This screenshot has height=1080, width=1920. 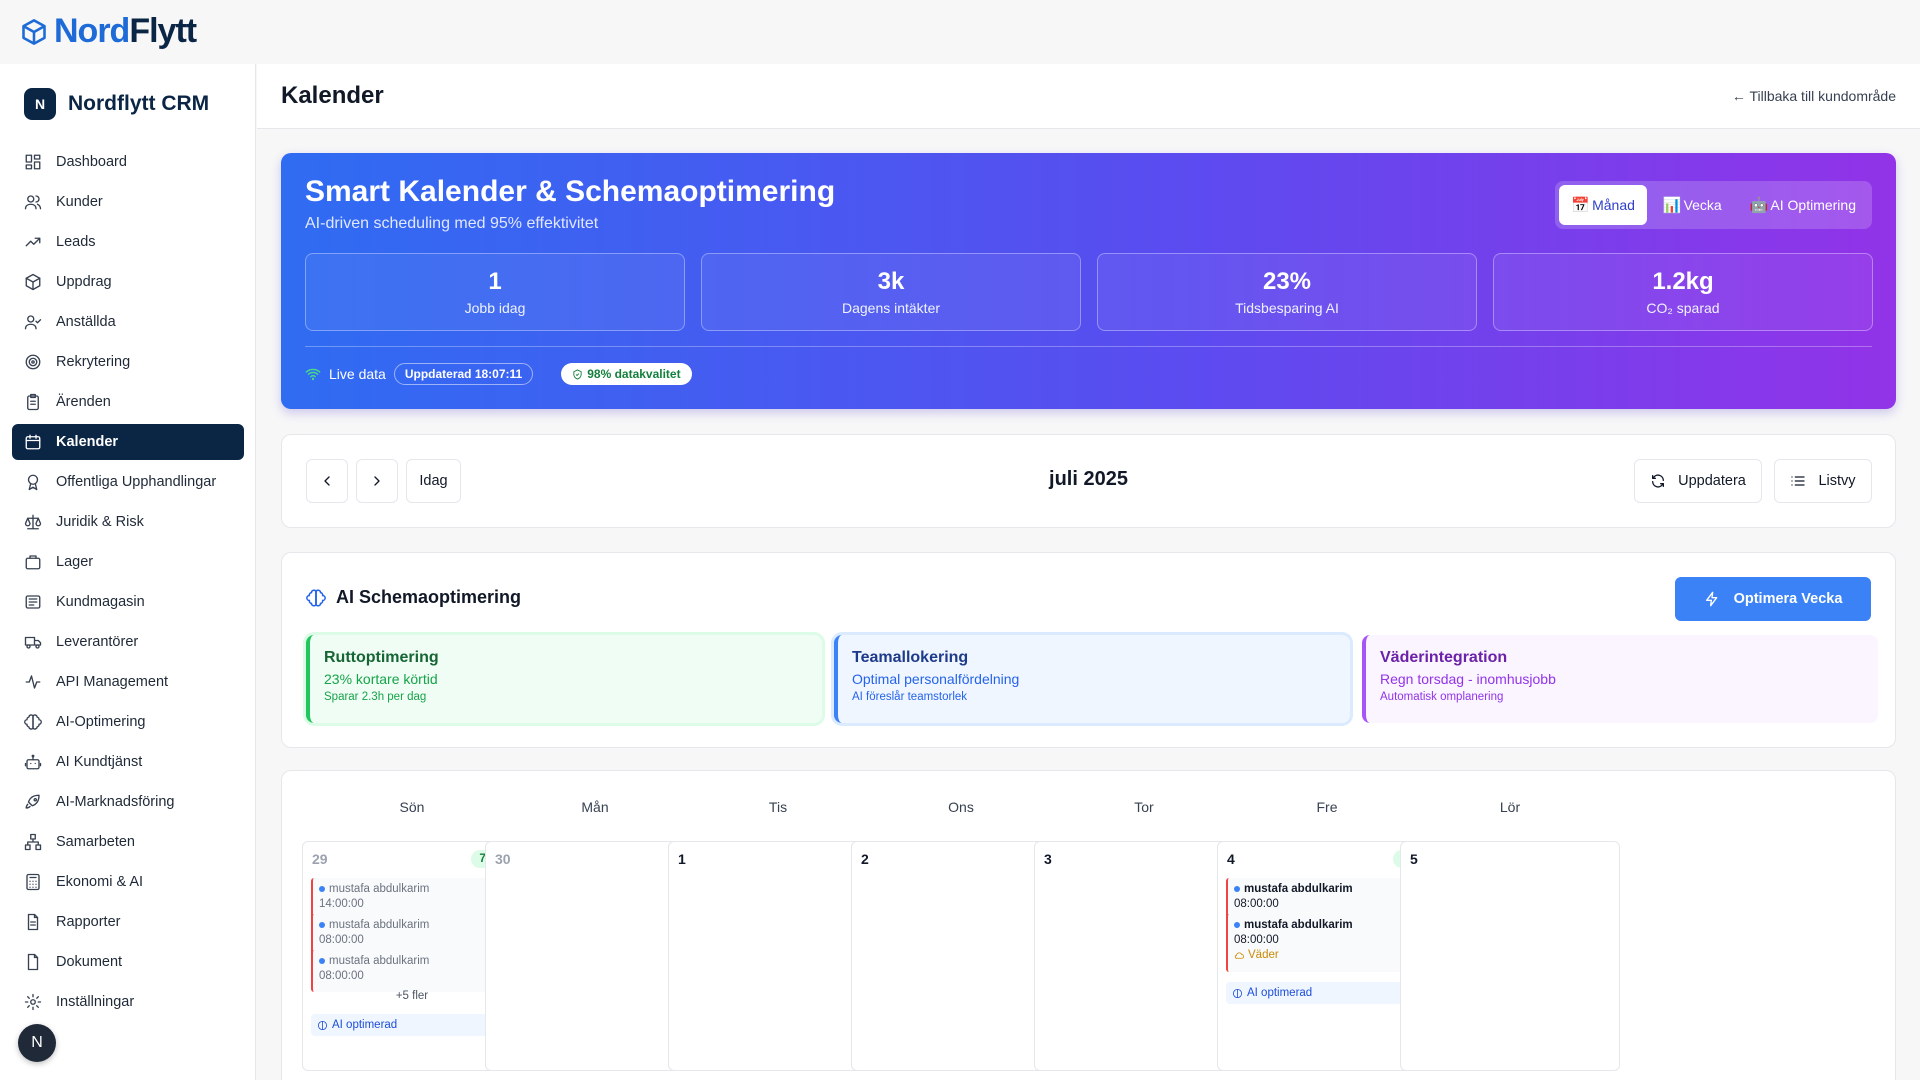 I want to click on crm-logo: N, so click(x=40, y=104).